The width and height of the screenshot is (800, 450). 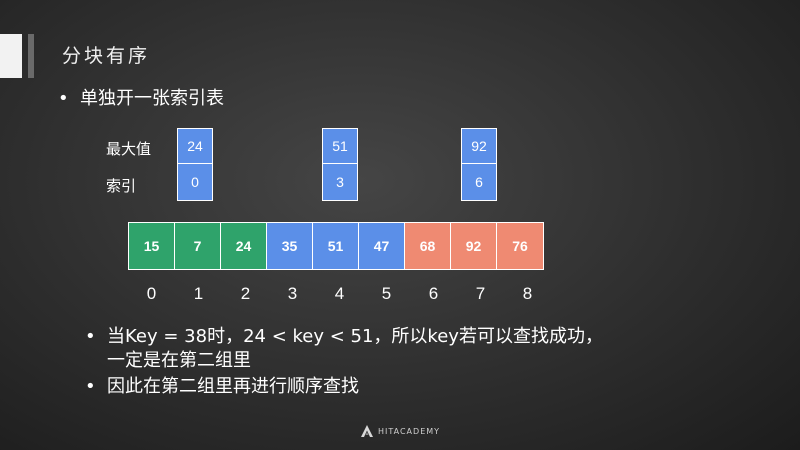 I want to click on bullet-key-explanation: • 当Key = 38时，24 < key < 51，所以key若可以查找成功，, so click(x=344, y=335).